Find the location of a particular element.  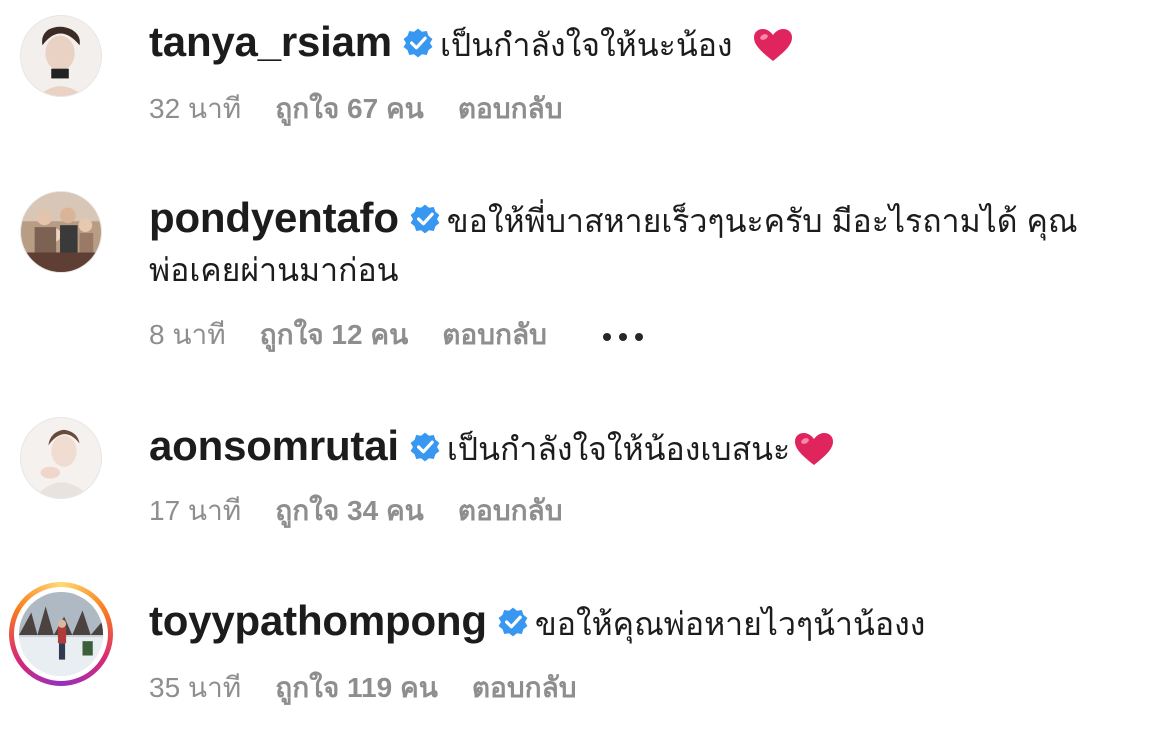

more-options-icon is located at coordinates (623, 337).